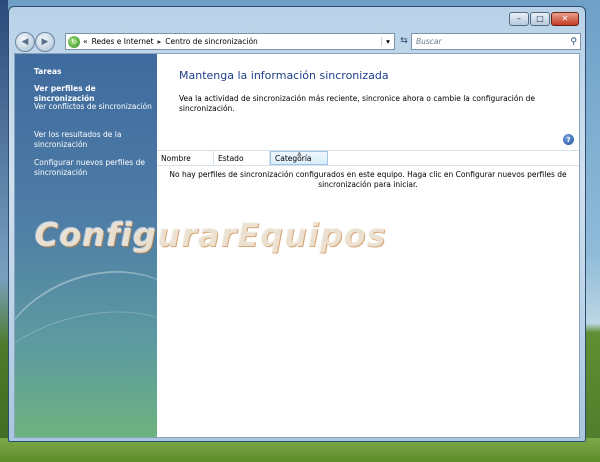 The height and width of the screenshot is (462, 600). What do you see at coordinates (74, 41) in the screenshot?
I see `sync-center-icon: ↻` at bounding box center [74, 41].